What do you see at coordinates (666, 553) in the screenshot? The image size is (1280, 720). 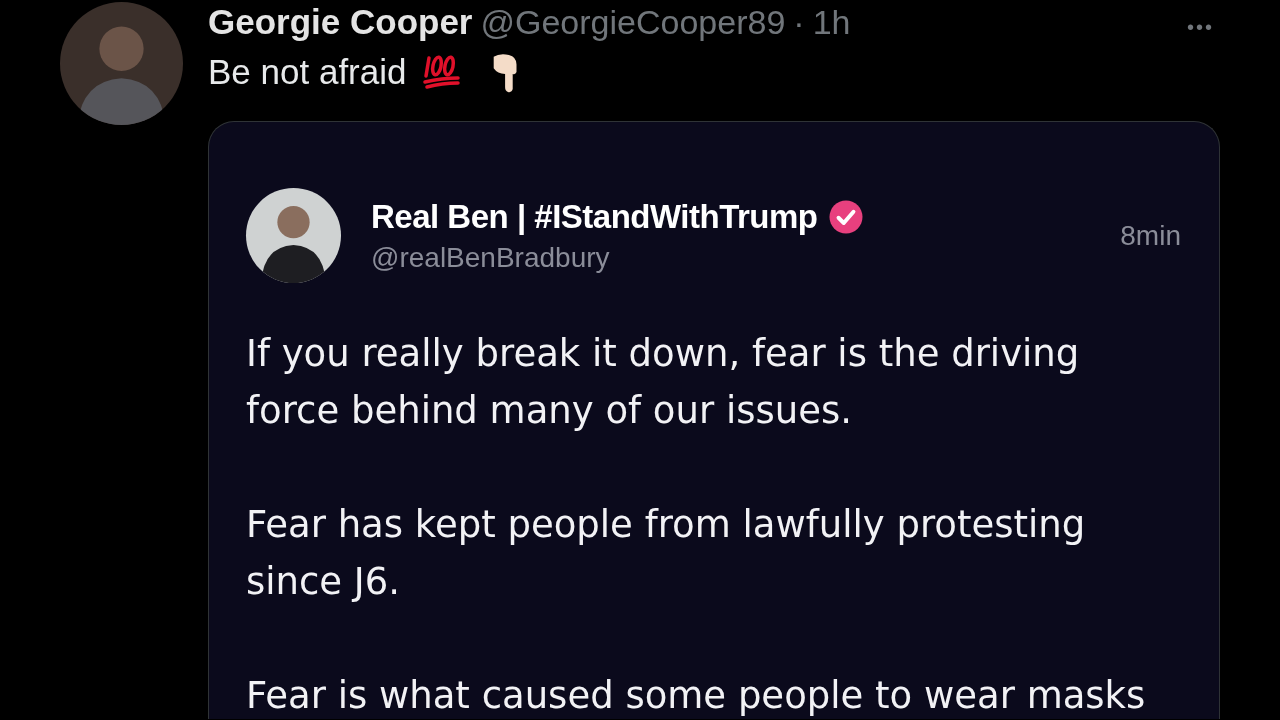 I see `post-paragraph: Fear has kept people from lawfully protesting since J6.` at bounding box center [666, 553].